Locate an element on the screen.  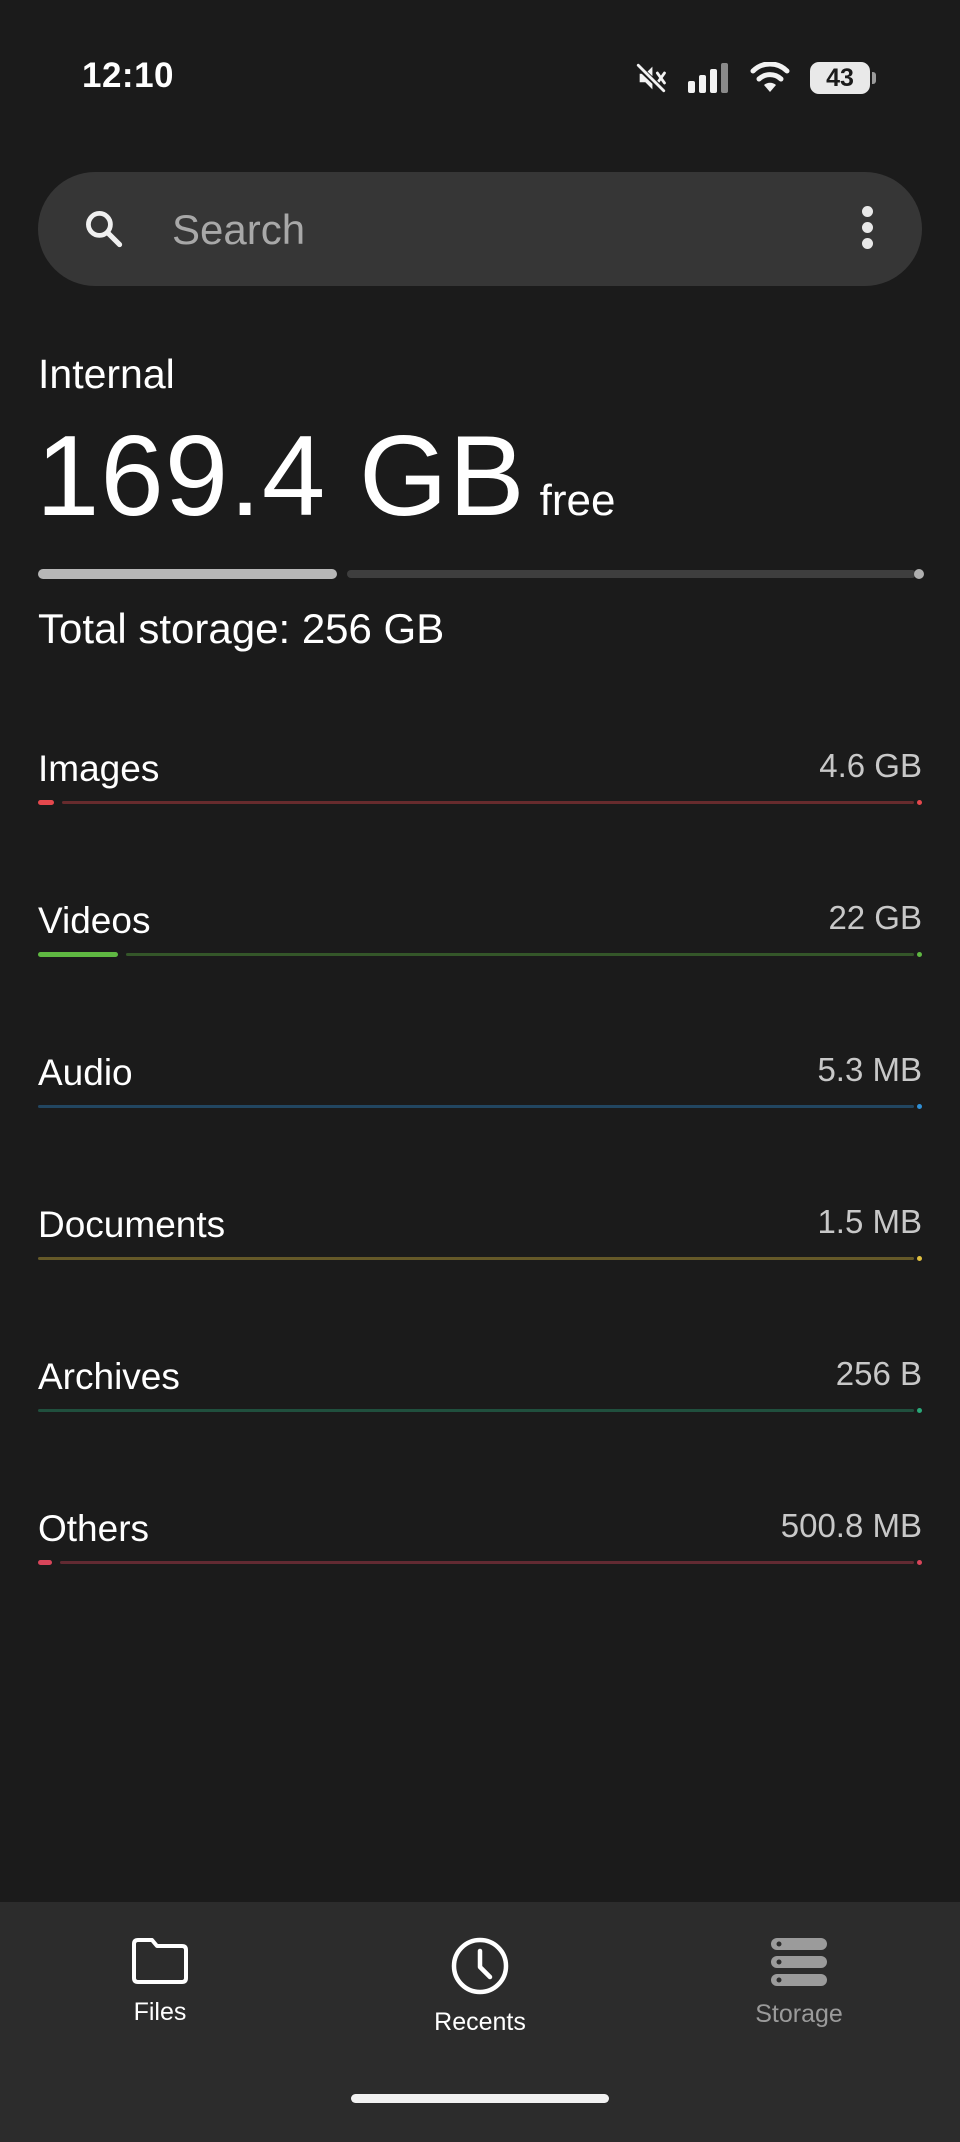
storage-volume-label: Internal is located at coordinates (106, 374).